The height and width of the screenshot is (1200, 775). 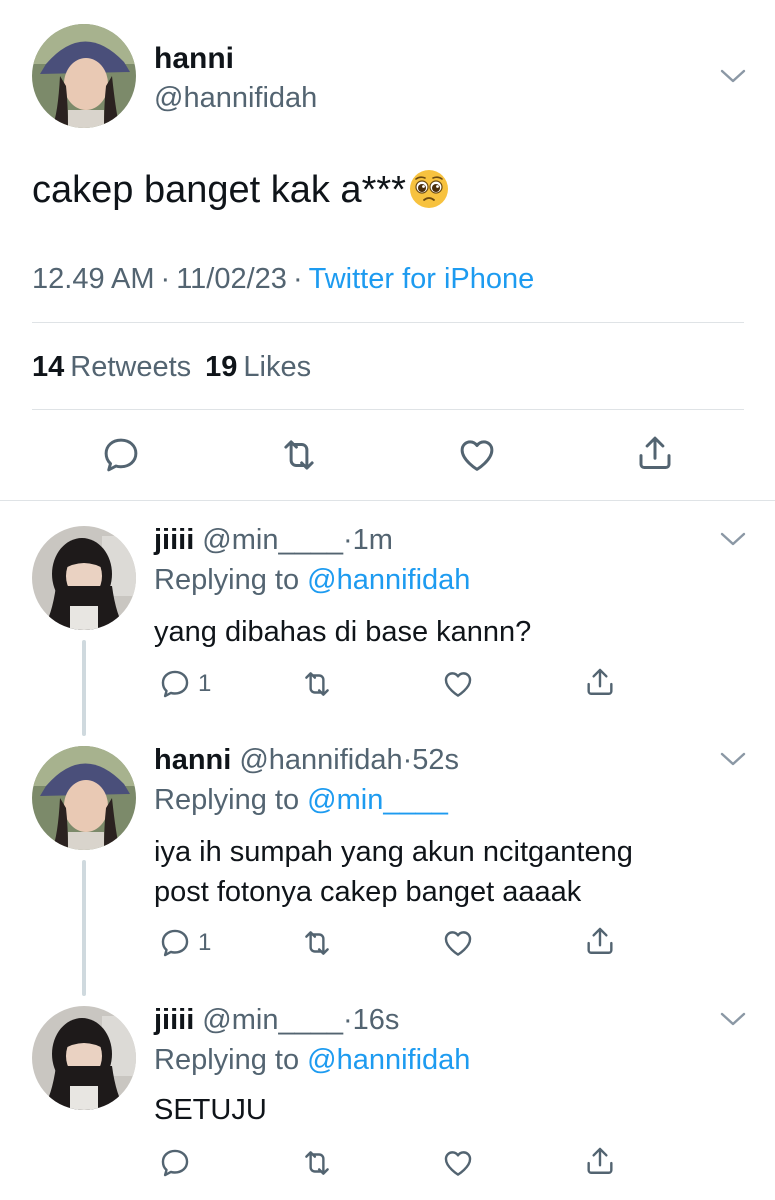 What do you see at coordinates (368, 892) in the screenshot?
I see `reply-text-line: post fotonya cakep banget aaaak` at bounding box center [368, 892].